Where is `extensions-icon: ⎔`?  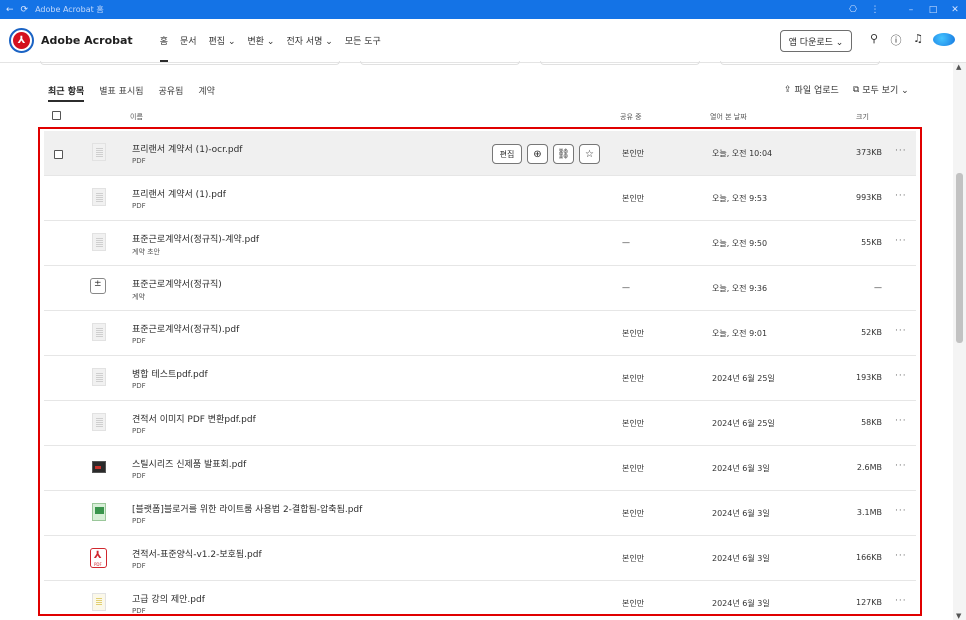
extensions-icon: ⎔ is located at coordinates (853, 10).